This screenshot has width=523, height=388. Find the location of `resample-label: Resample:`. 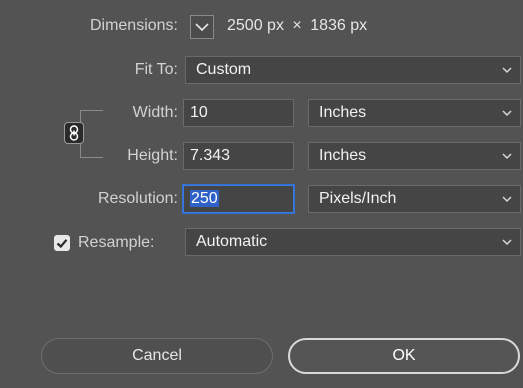

resample-label: Resample: is located at coordinates (116, 242).